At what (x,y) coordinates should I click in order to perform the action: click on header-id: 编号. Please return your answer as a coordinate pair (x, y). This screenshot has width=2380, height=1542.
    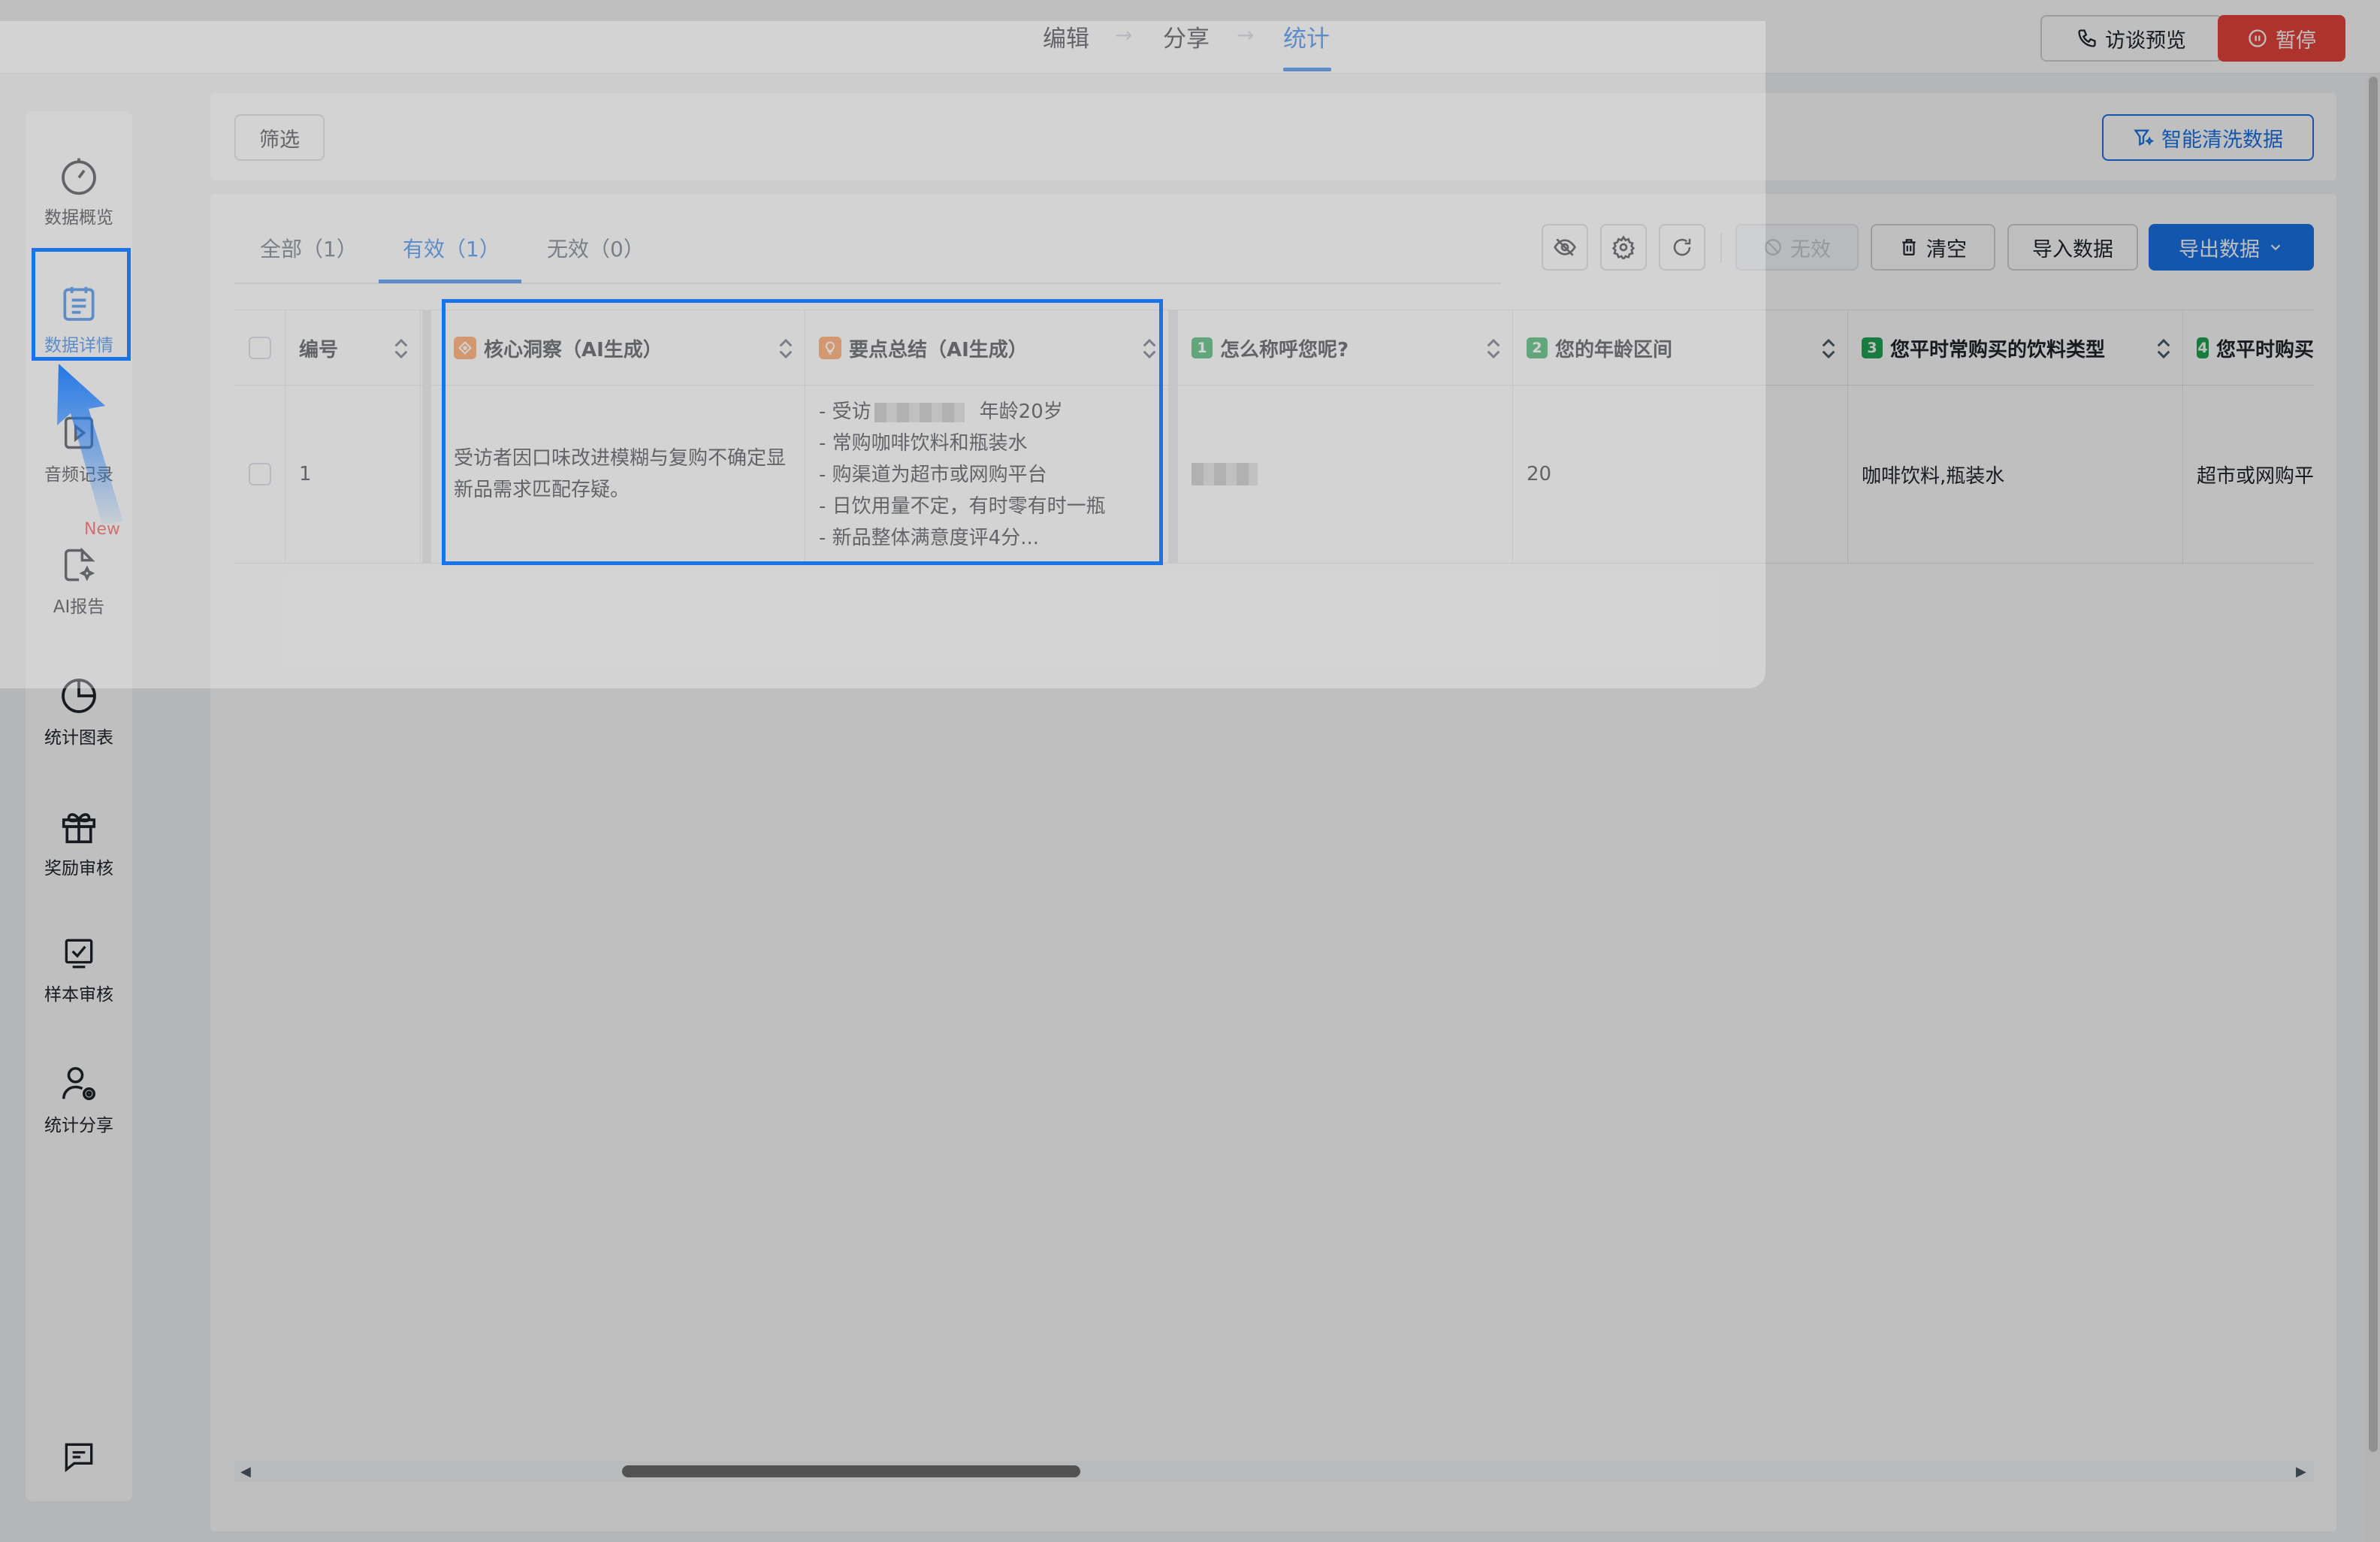
    Looking at the image, I should click on (353, 348).